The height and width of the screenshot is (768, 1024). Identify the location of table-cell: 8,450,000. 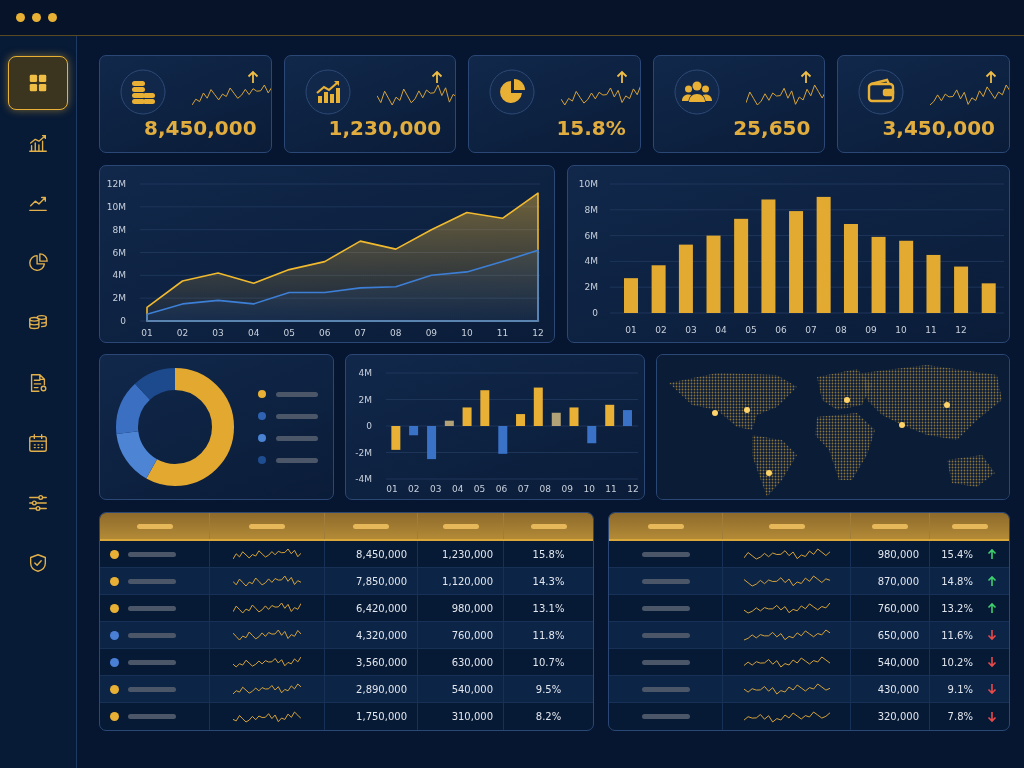
(381, 554).